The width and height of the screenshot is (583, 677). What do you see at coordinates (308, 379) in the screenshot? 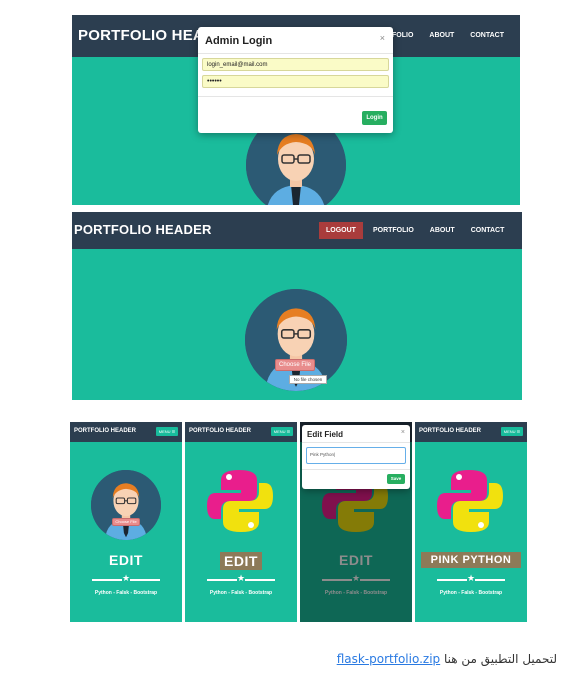
I see `no-file-tooltip: No file chosen` at bounding box center [308, 379].